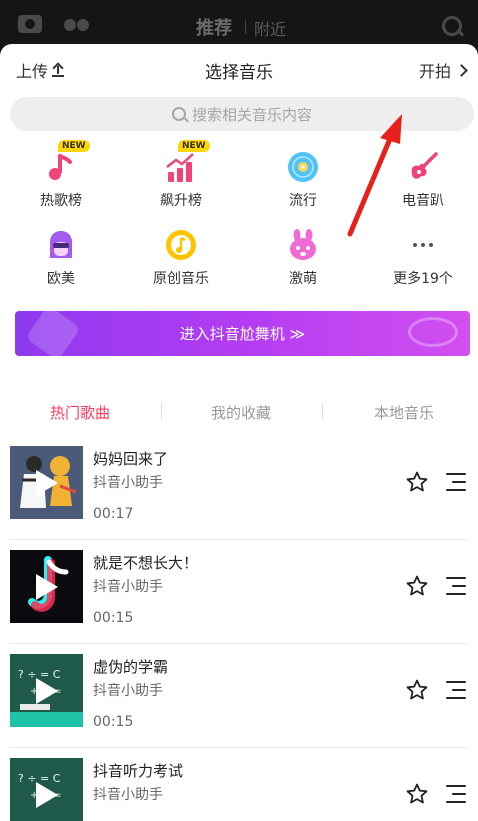 Image resolution: width=478 pixels, height=821 pixels. I want to click on category-label: 飙升榜, so click(181, 201).